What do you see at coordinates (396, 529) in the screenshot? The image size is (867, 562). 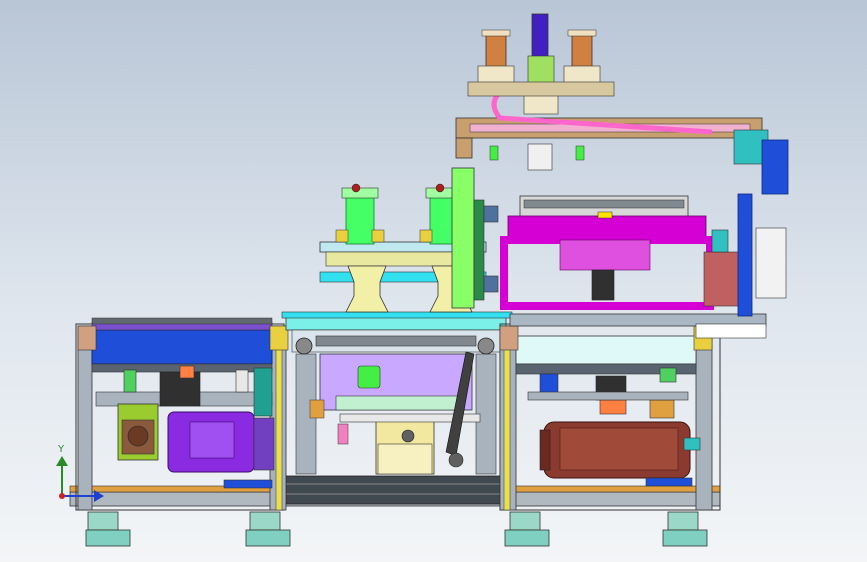 I see `leveling-feet` at bounding box center [396, 529].